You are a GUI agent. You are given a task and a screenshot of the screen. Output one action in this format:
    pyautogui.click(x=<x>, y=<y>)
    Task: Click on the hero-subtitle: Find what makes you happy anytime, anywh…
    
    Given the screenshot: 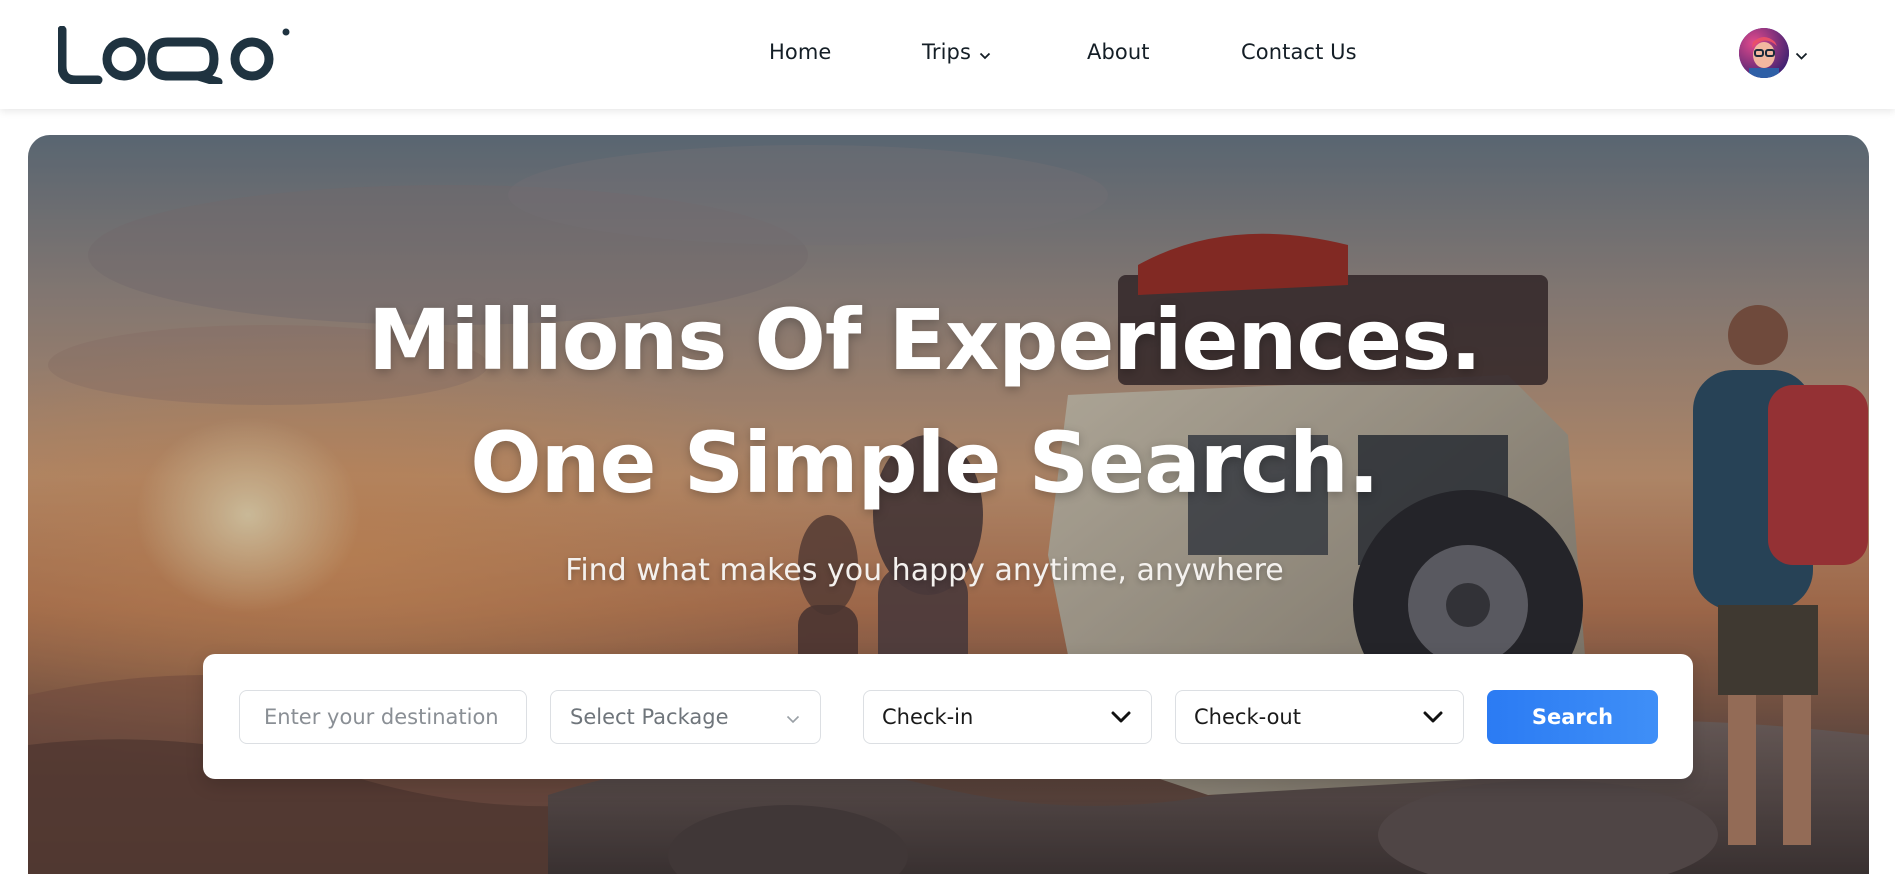 What is the action you would take?
    pyautogui.click(x=924, y=570)
    